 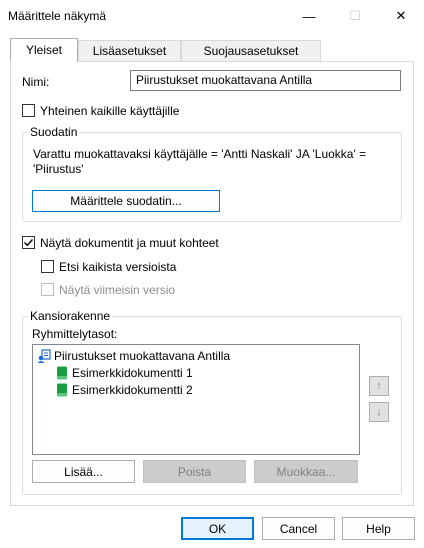 I want to click on tree-item-view: Piirustukset muokattavana Antilla, so click(x=133, y=355).